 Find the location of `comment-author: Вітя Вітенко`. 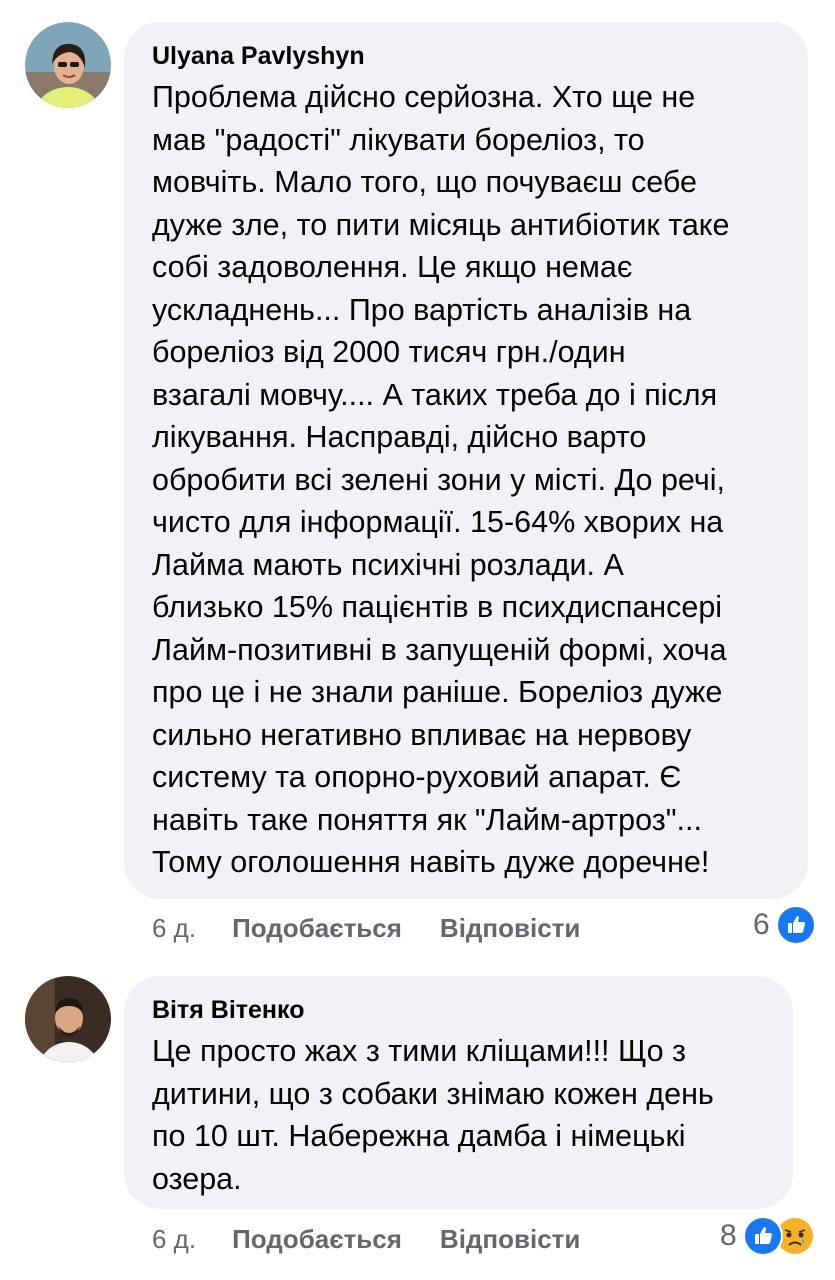

comment-author: Вітя Вітенко is located at coordinates (458, 1010).